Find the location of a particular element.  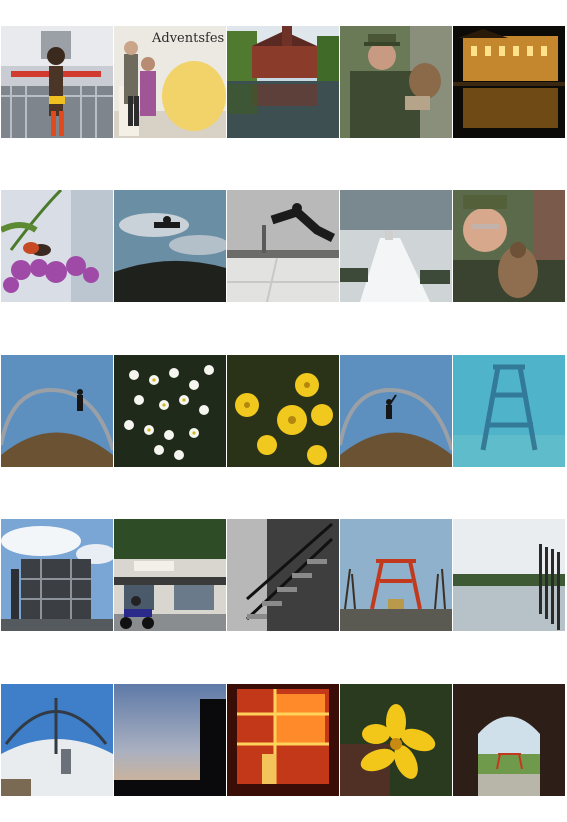

thumbnail-white-daisies is located at coordinates (170, 411).